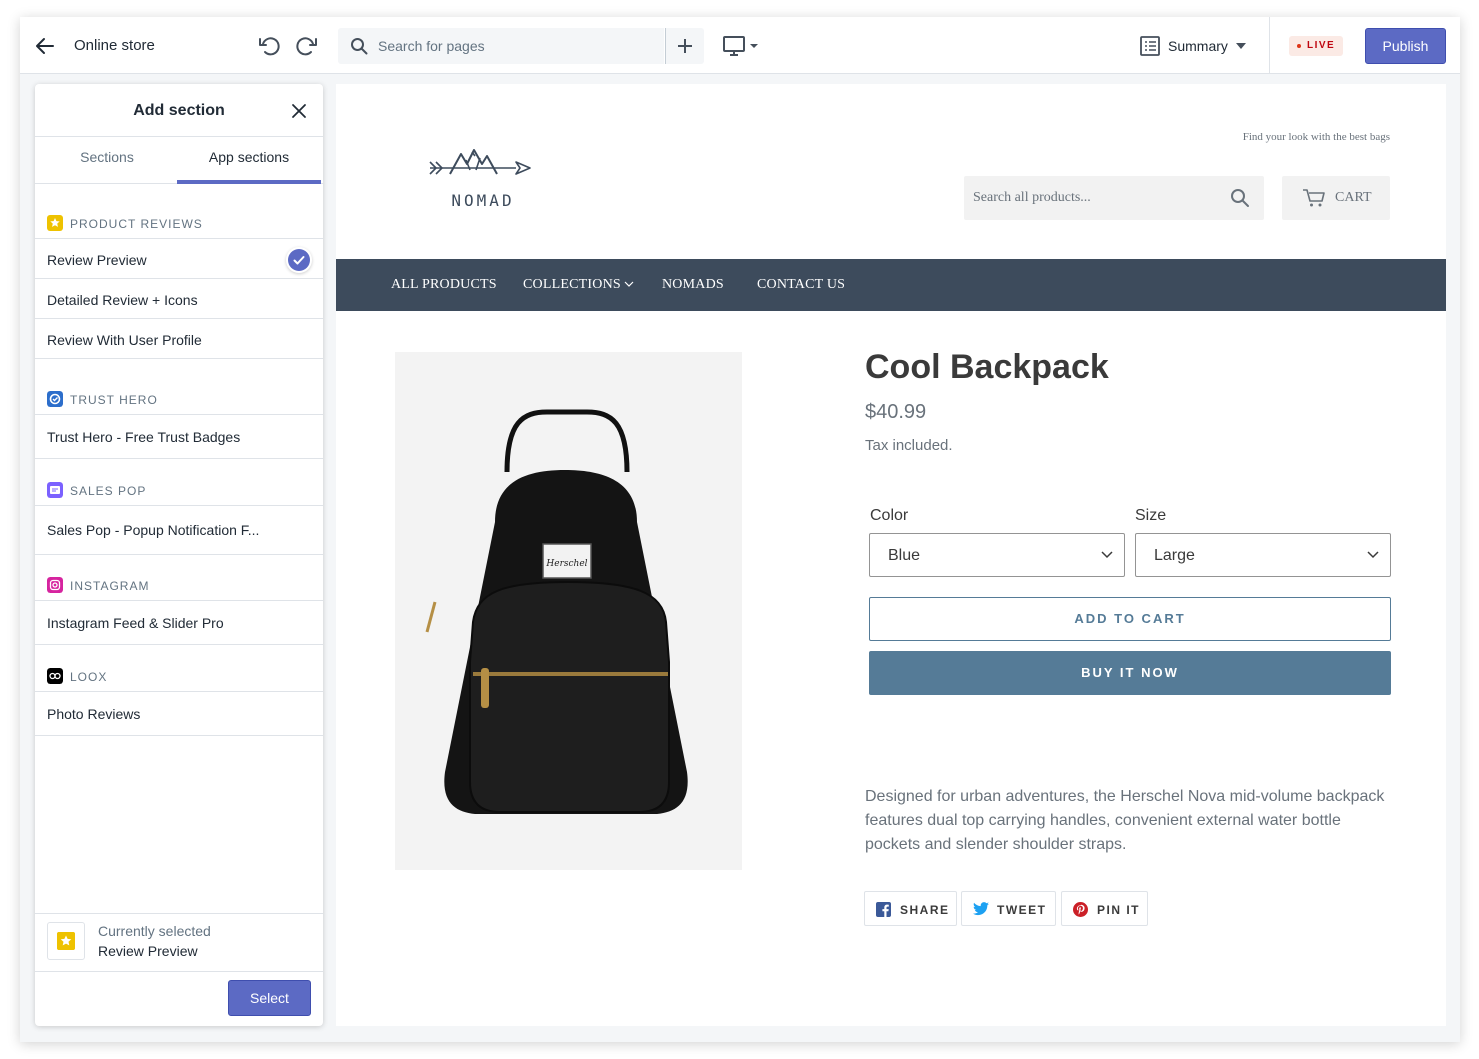 The width and height of the screenshot is (1479, 1059). I want to click on footer-divider, so click(179, 971).